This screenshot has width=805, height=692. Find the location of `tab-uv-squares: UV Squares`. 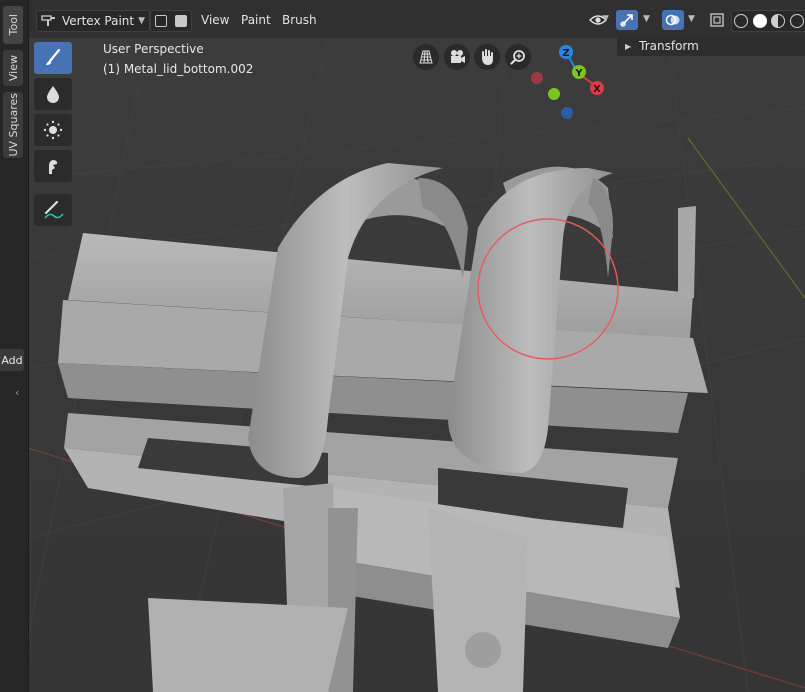

tab-uv-squares: UV Squares is located at coordinates (13, 125).